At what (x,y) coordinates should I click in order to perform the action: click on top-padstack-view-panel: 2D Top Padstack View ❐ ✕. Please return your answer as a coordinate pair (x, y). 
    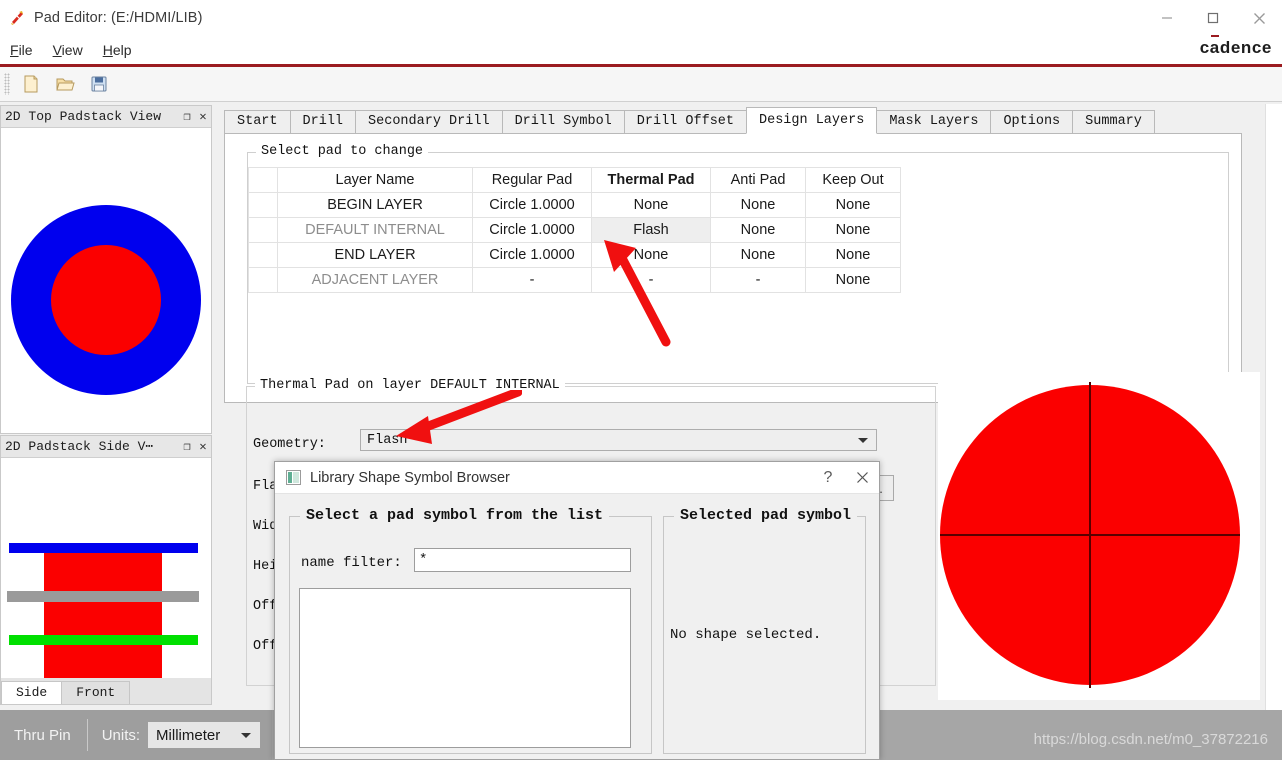
    Looking at the image, I should click on (106, 269).